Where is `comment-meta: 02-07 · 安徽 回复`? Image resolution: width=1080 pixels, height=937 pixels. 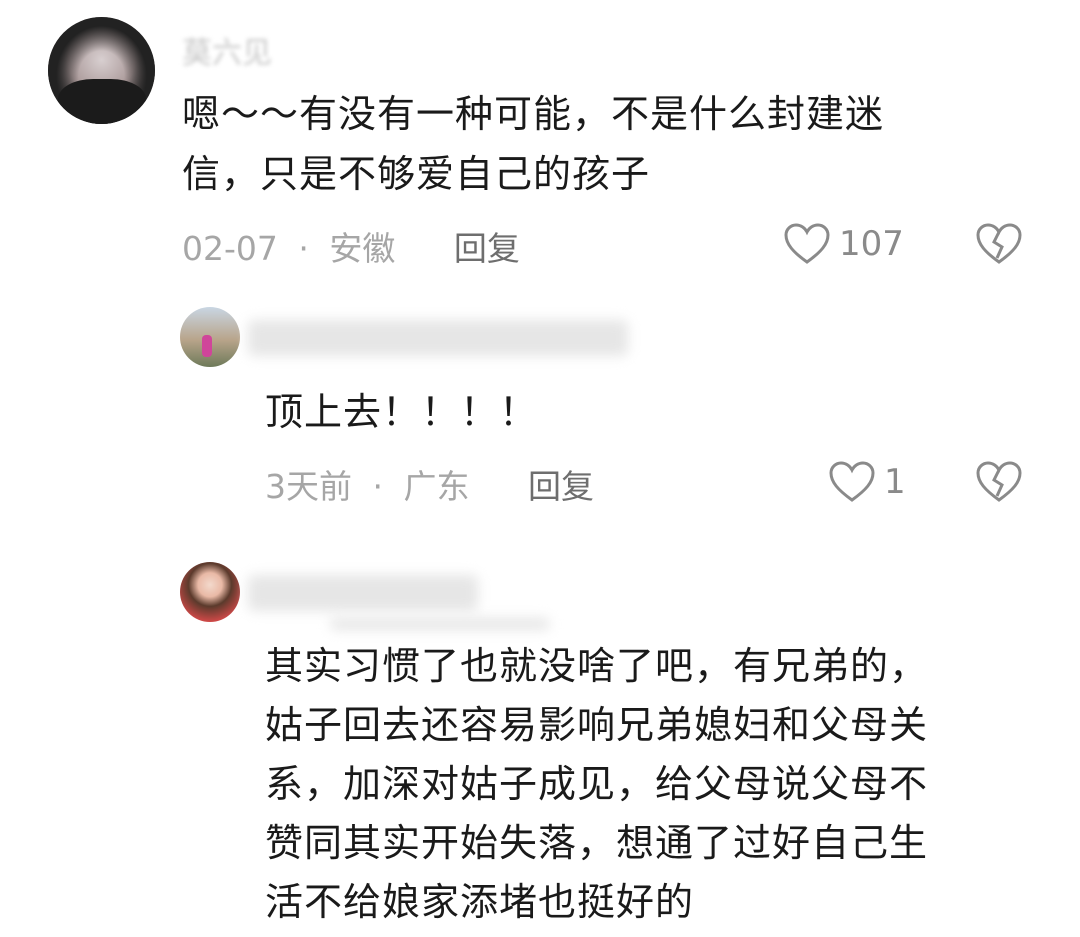 comment-meta: 02-07 · 安徽 回复 is located at coordinates (351, 246).